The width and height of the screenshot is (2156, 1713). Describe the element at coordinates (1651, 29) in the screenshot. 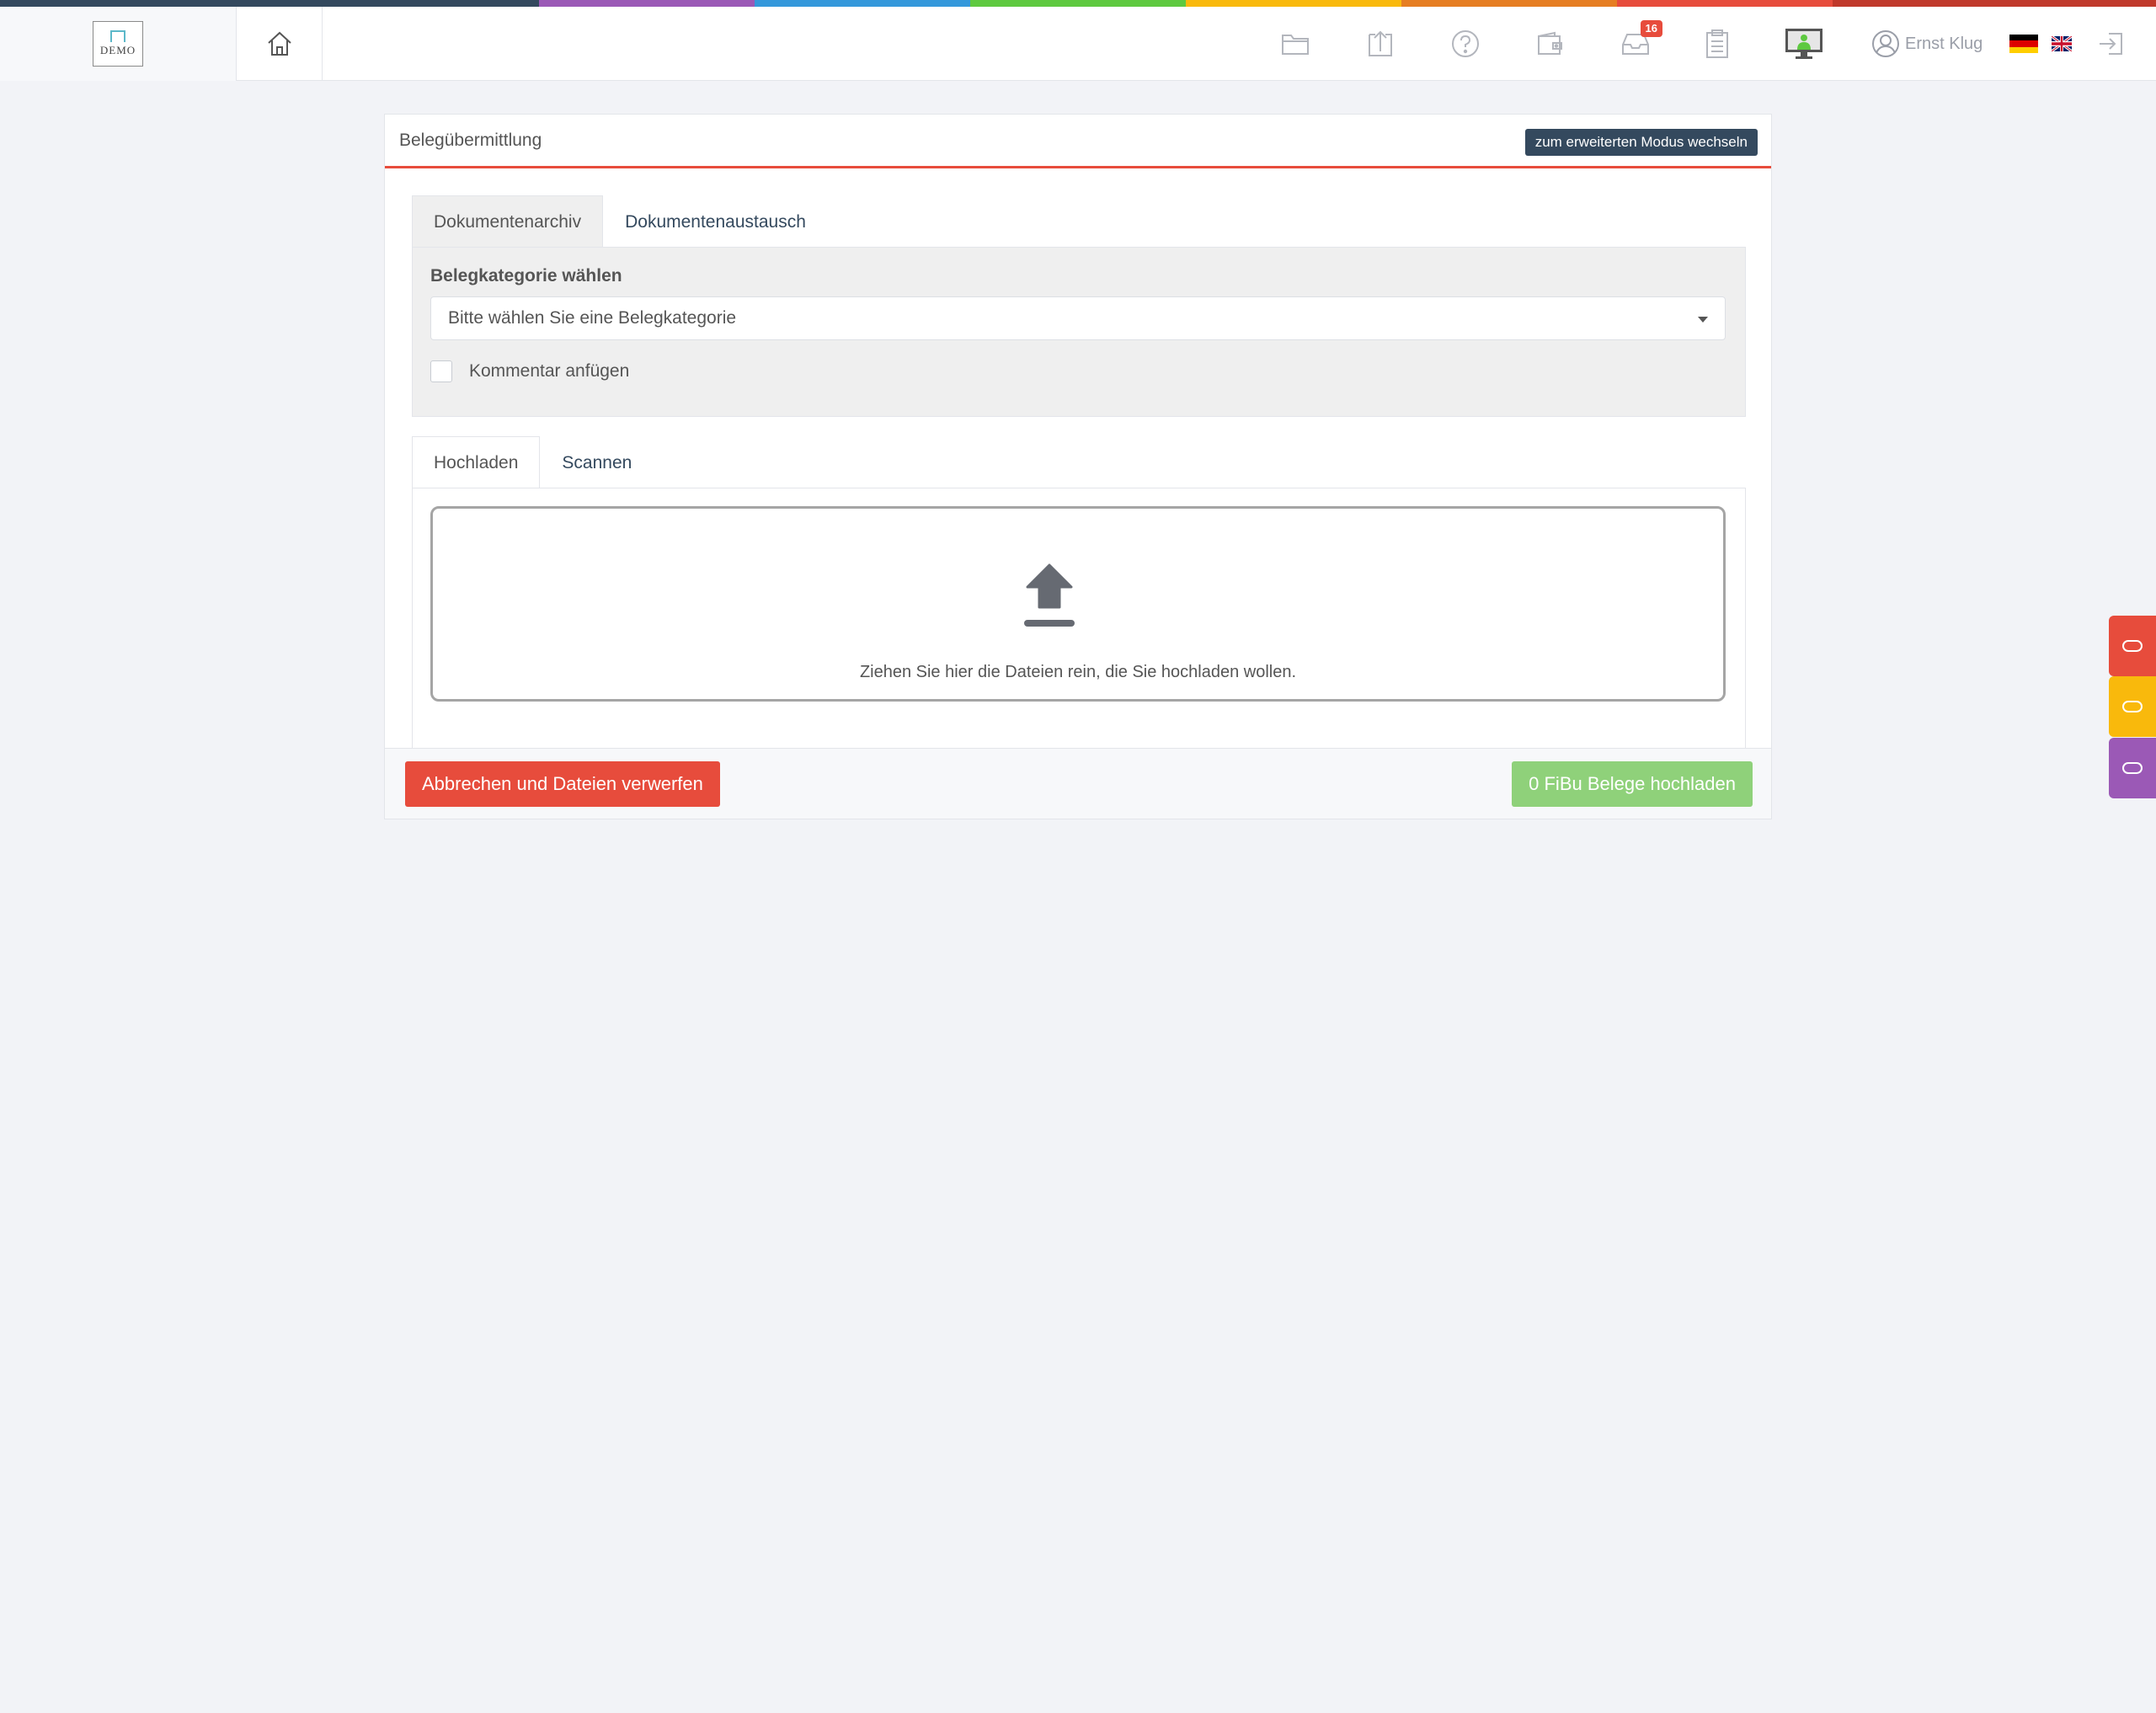

I see `inbox-badge: 16` at that location.